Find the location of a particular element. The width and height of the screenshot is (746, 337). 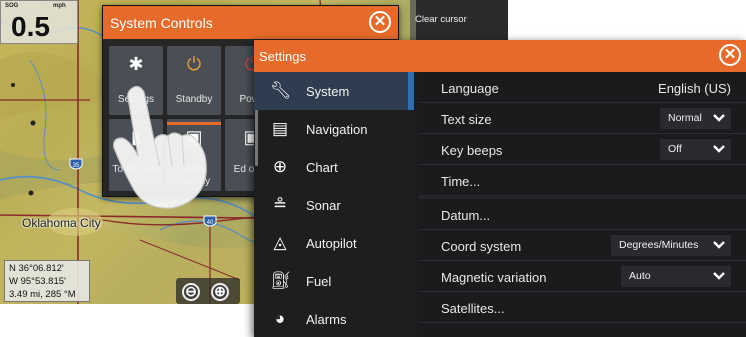

system-controls-header: System Controls ✕ is located at coordinates (250, 22).